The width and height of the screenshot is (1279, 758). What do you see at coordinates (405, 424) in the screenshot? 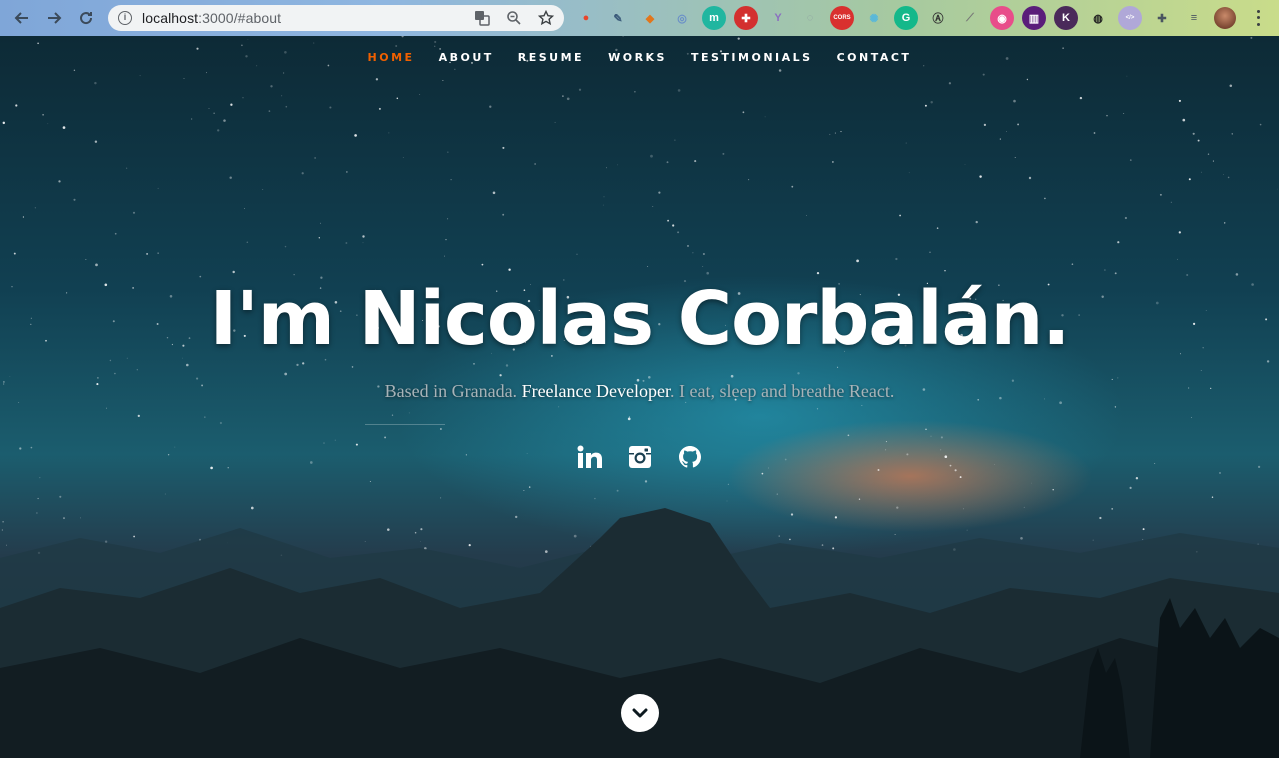
I see `tagline-divider` at bounding box center [405, 424].